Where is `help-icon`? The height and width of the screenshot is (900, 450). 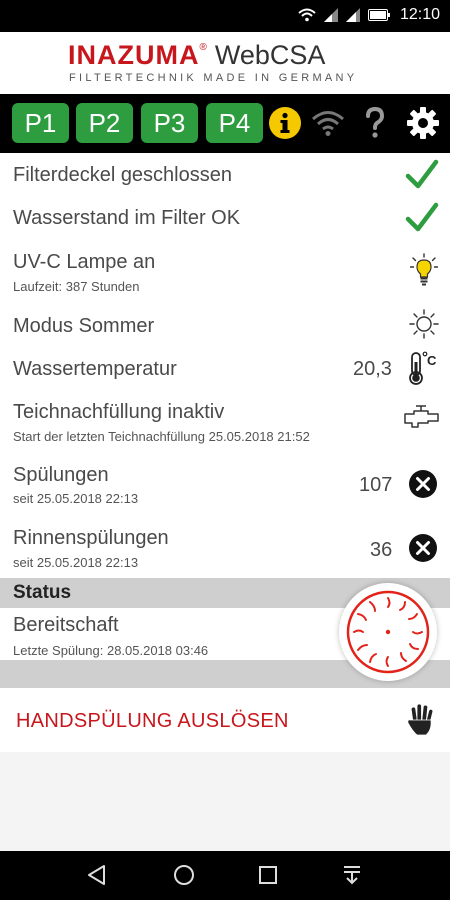 help-icon is located at coordinates (375, 123).